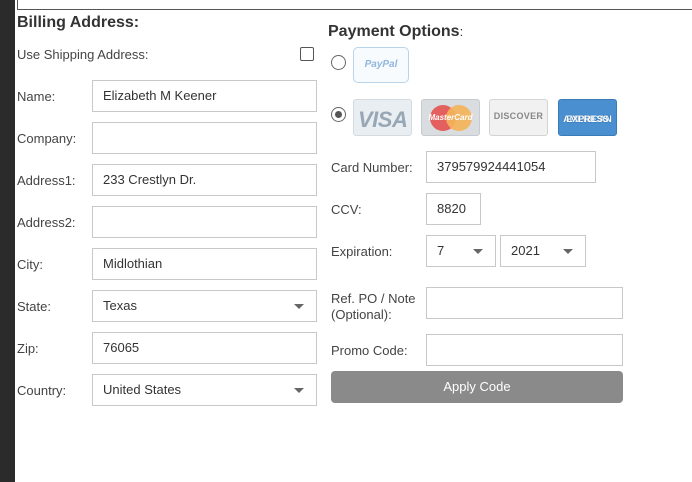  Describe the element at coordinates (354, 5) in the screenshot. I see `top-frame` at that location.